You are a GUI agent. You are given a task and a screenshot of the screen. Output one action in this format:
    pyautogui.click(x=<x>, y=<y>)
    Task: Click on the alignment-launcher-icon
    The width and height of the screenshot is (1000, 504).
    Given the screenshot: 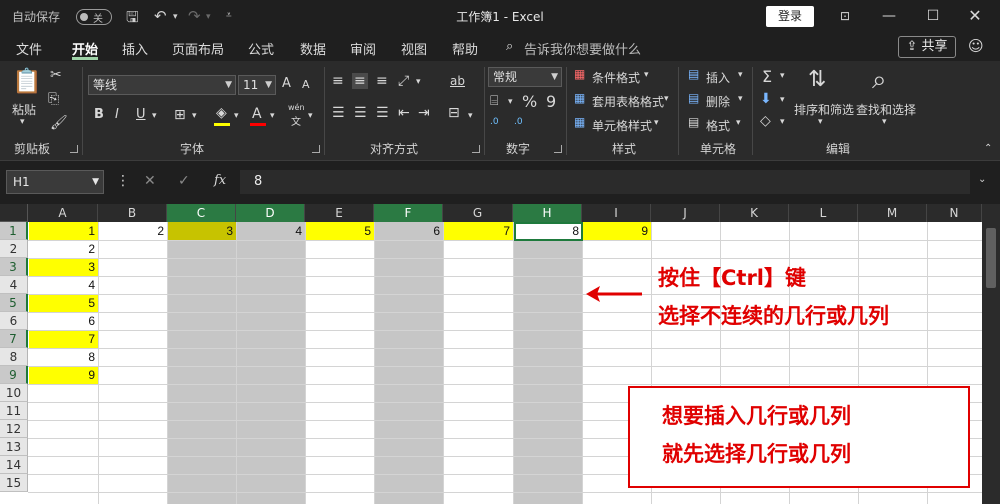 What is the action you would take?
    pyautogui.click(x=476, y=149)
    